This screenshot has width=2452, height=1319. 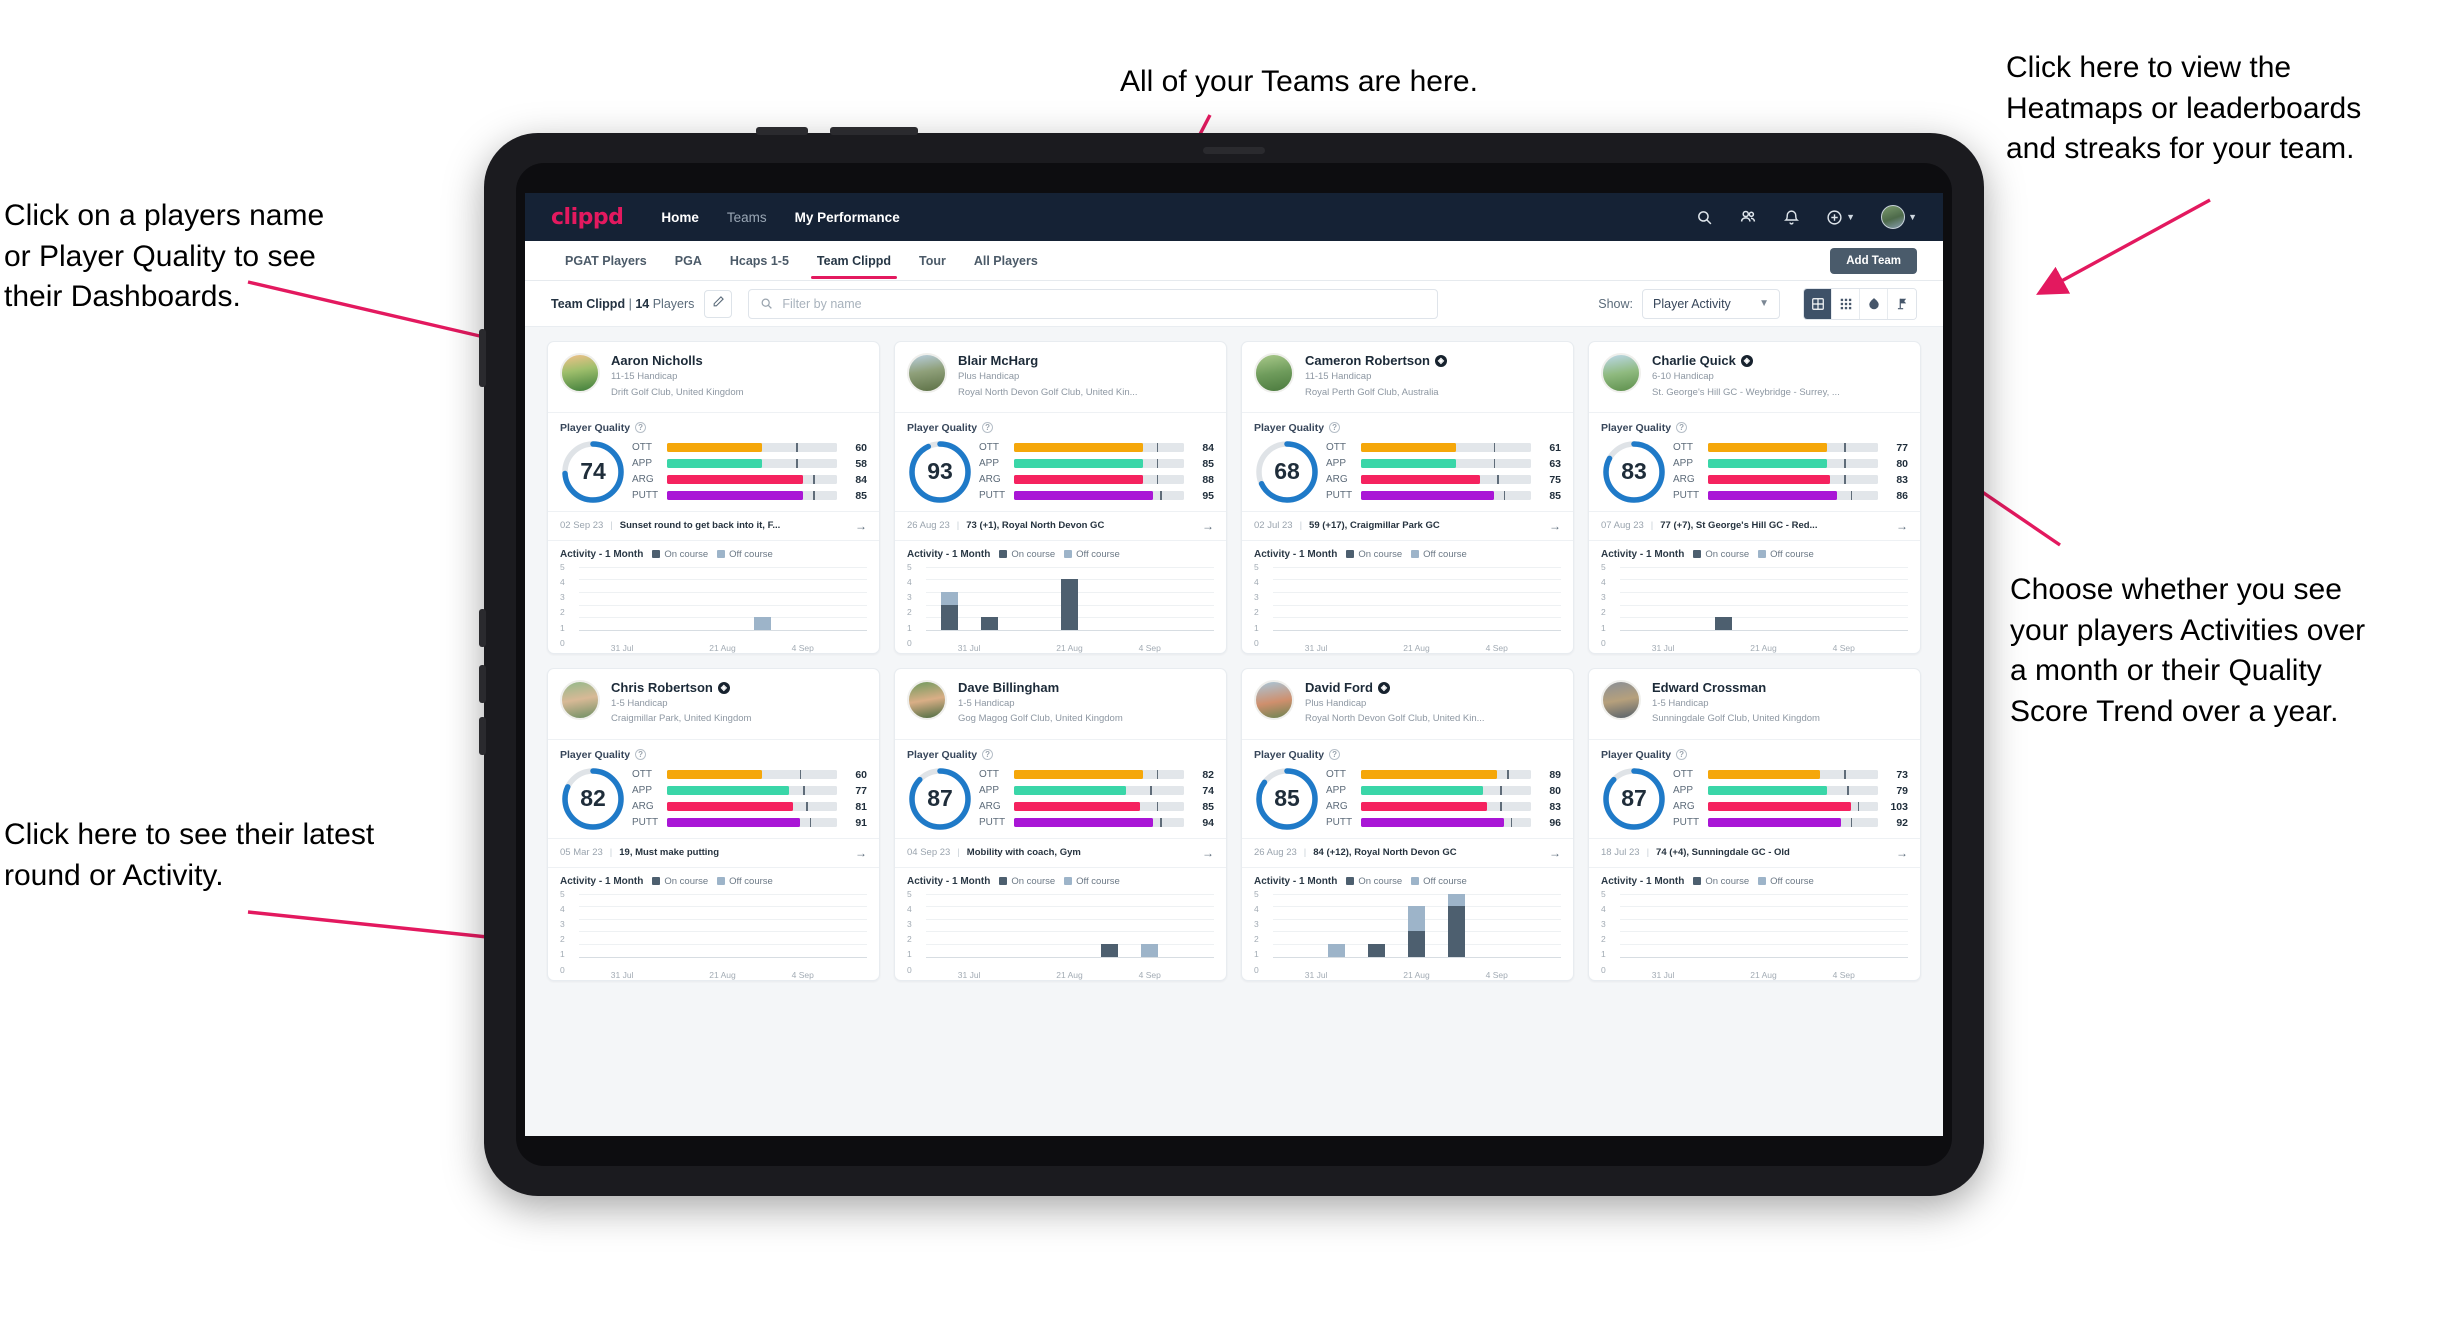 I want to click on leaderboard-flag-icon, so click(x=1902, y=303).